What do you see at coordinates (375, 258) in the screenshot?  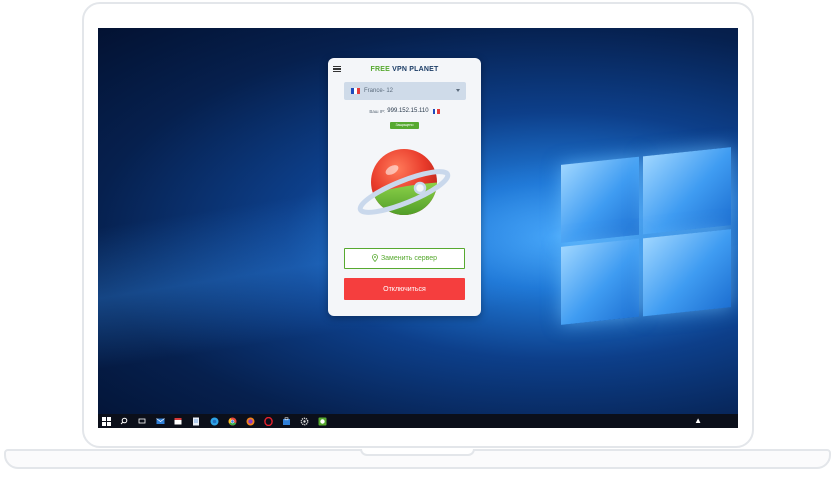 I see `location-pin-icon` at bounding box center [375, 258].